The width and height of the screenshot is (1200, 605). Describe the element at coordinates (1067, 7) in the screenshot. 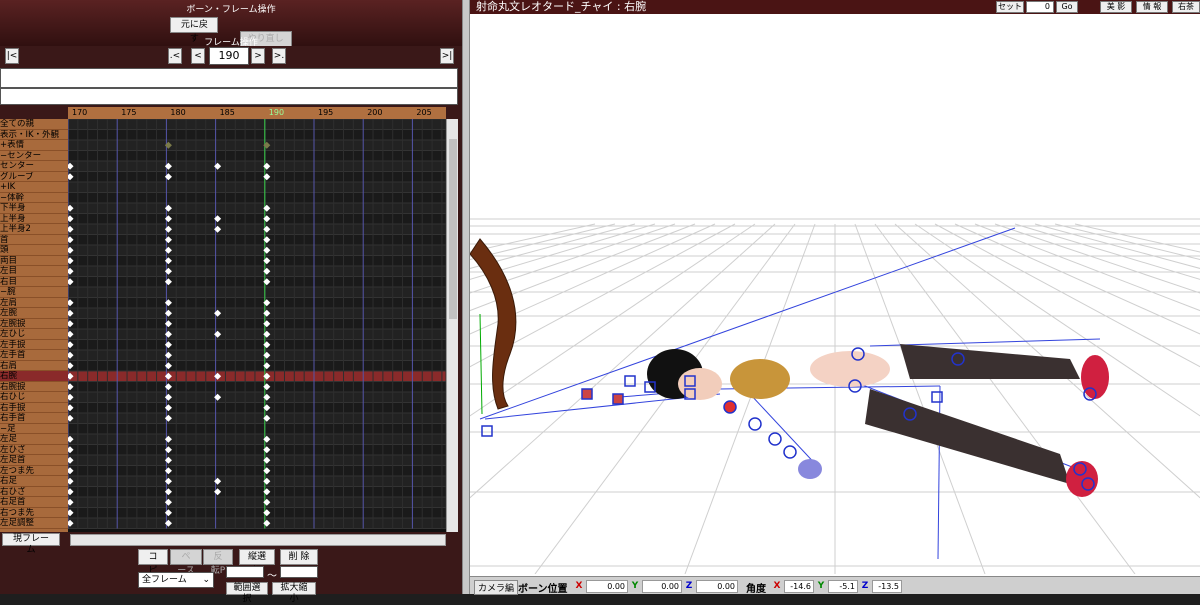

I see `go-button: Go` at that location.